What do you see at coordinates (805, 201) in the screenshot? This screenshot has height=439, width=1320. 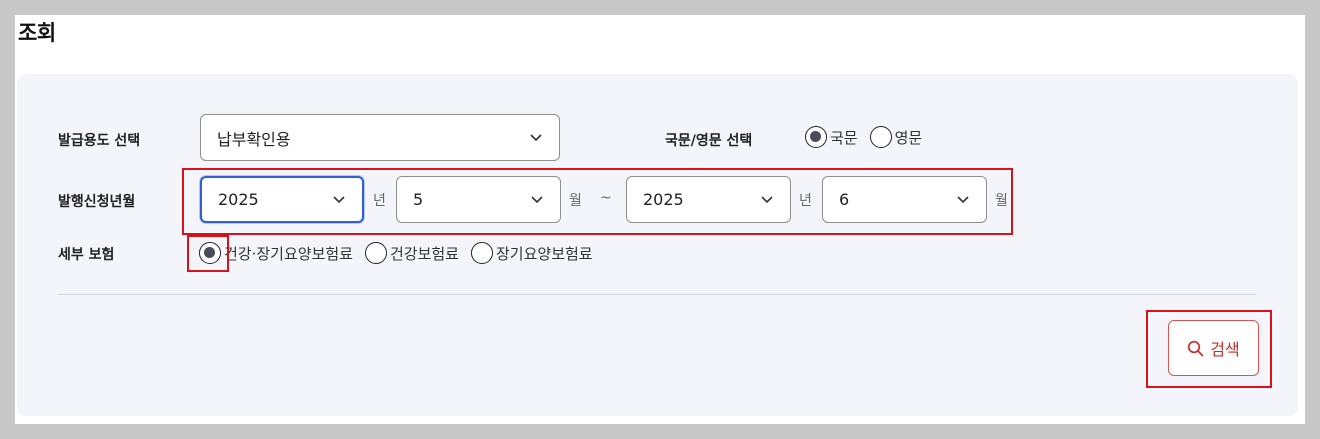 I see `end-year-unit: 년` at bounding box center [805, 201].